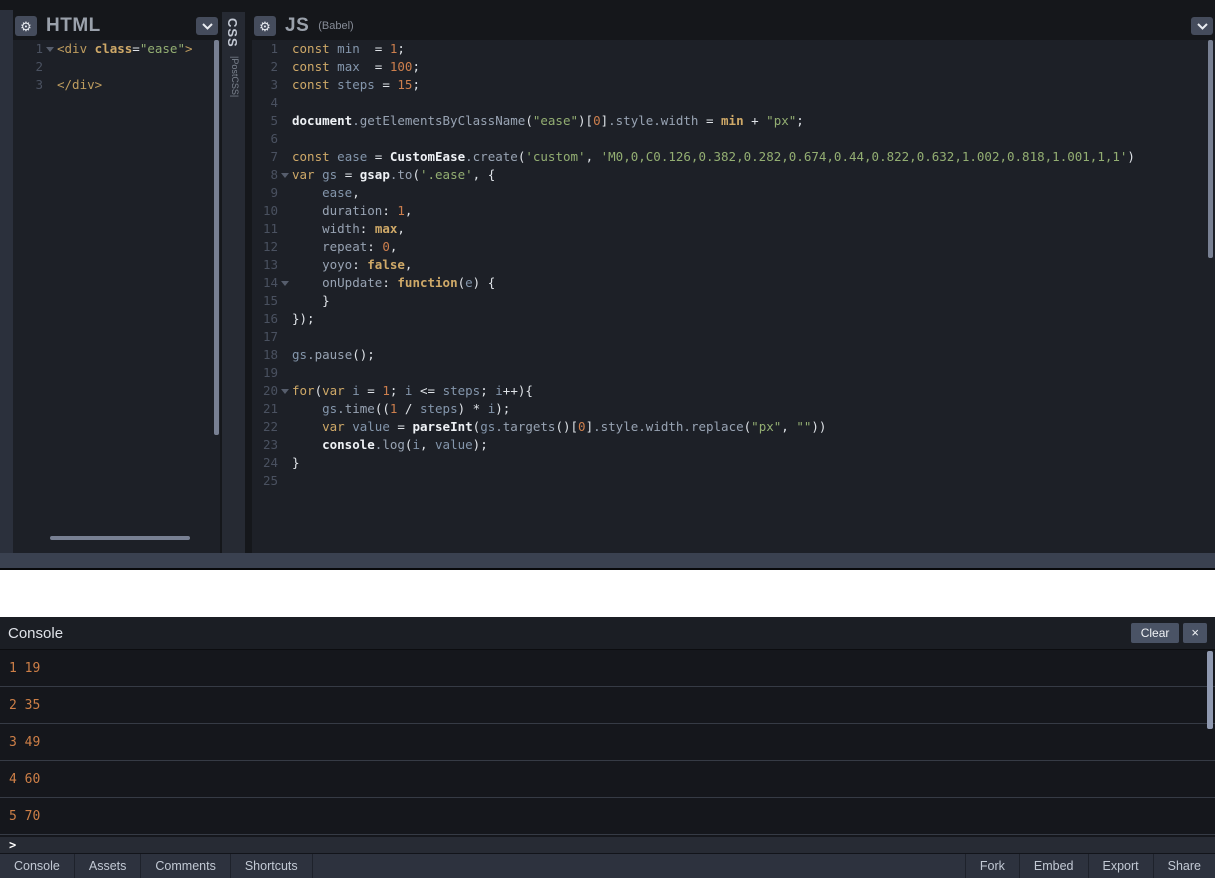 The image size is (1215, 878). What do you see at coordinates (270, 246) in the screenshot?
I see `line-number: 12` at bounding box center [270, 246].